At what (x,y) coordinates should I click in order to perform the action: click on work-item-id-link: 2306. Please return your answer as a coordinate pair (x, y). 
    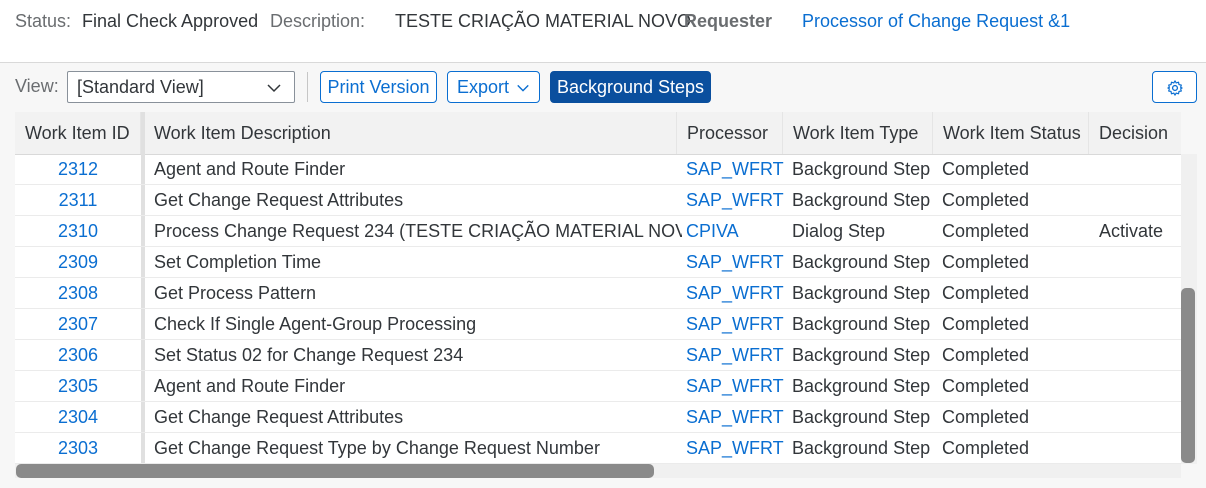
    Looking at the image, I should click on (78, 355).